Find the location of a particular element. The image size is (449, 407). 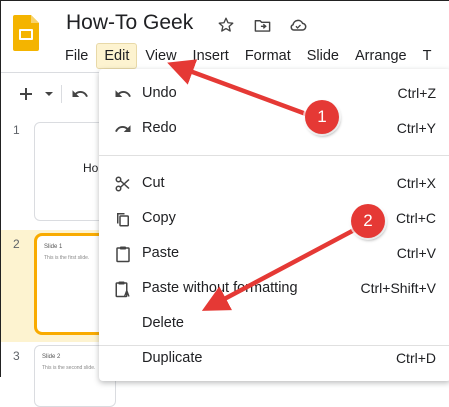

slide-number: 2 is located at coordinates (16, 244).